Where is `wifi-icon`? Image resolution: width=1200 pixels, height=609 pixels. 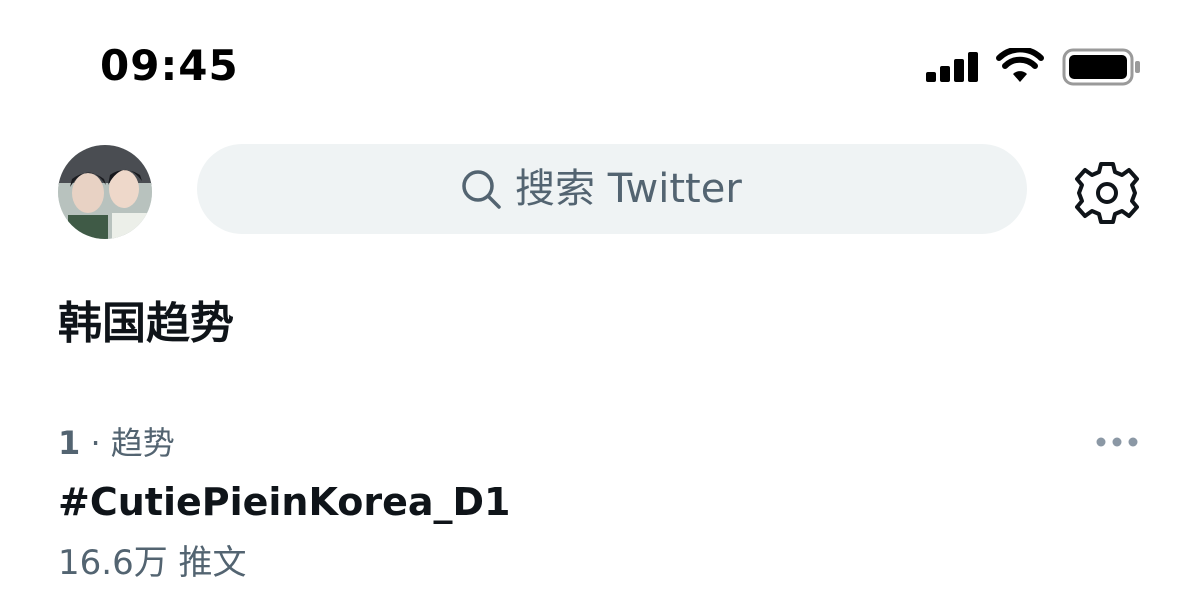
wifi-icon is located at coordinates (1020, 65).